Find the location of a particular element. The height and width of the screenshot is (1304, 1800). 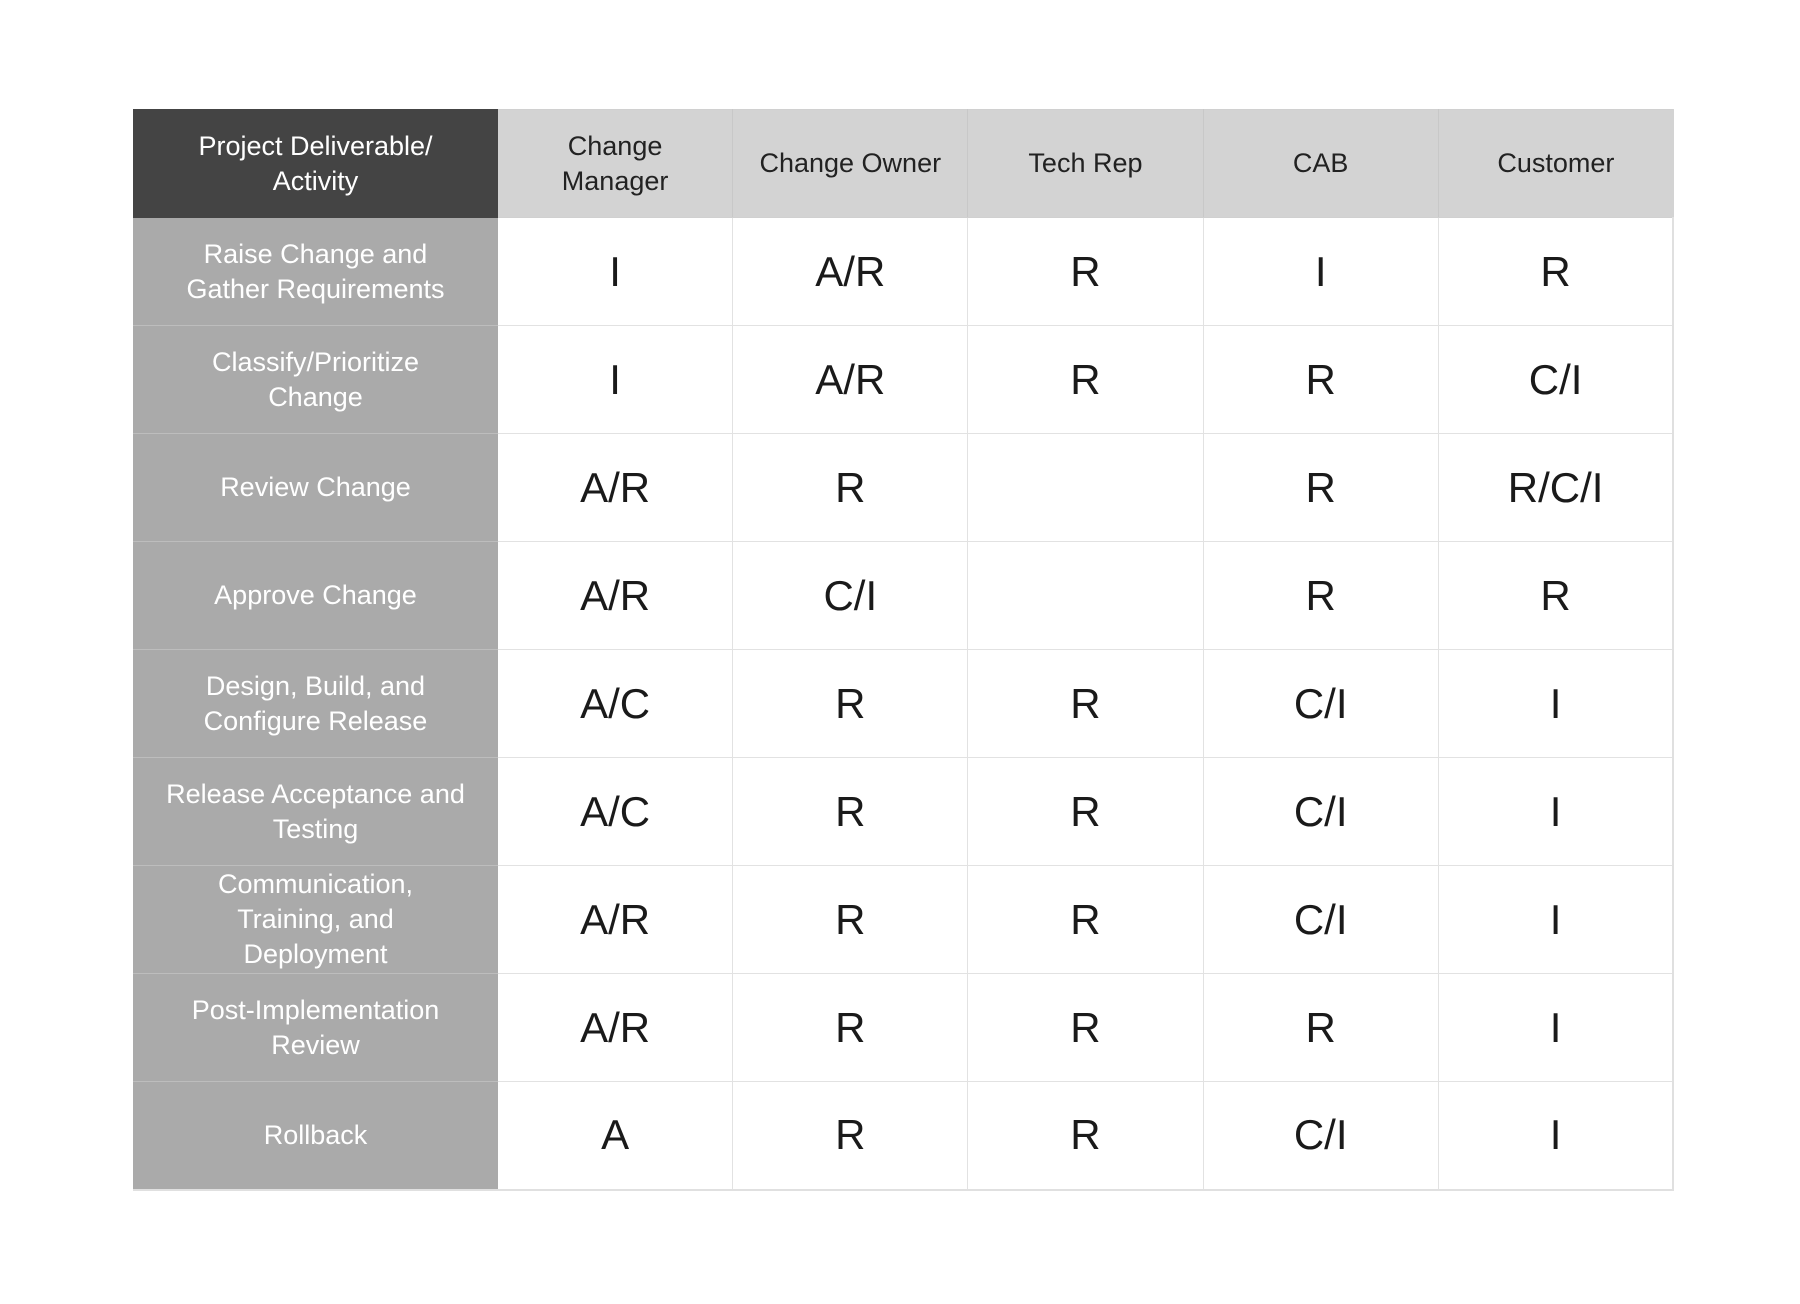

table-row: Release Acceptance and Testing A/C R R C/I I is located at coordinates (904, 811).